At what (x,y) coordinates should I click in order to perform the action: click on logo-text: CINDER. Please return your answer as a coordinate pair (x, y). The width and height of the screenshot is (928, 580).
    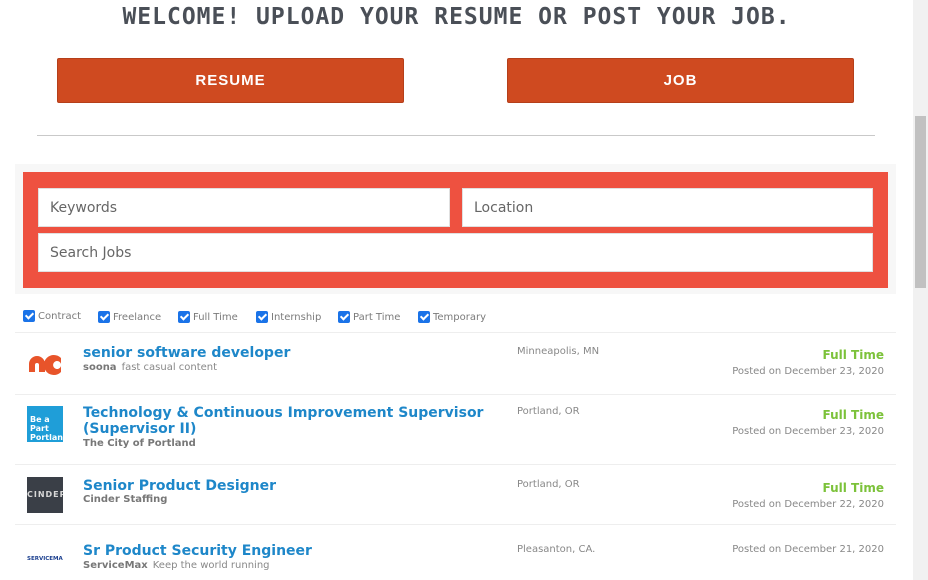
    Looking at the image, I should click on (45, 494).